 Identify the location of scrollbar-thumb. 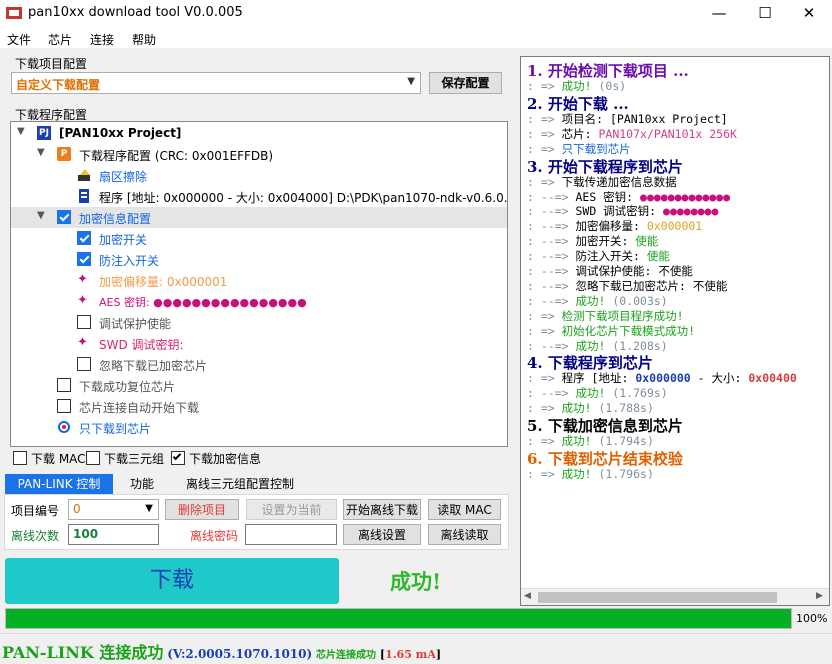
(657, 597).